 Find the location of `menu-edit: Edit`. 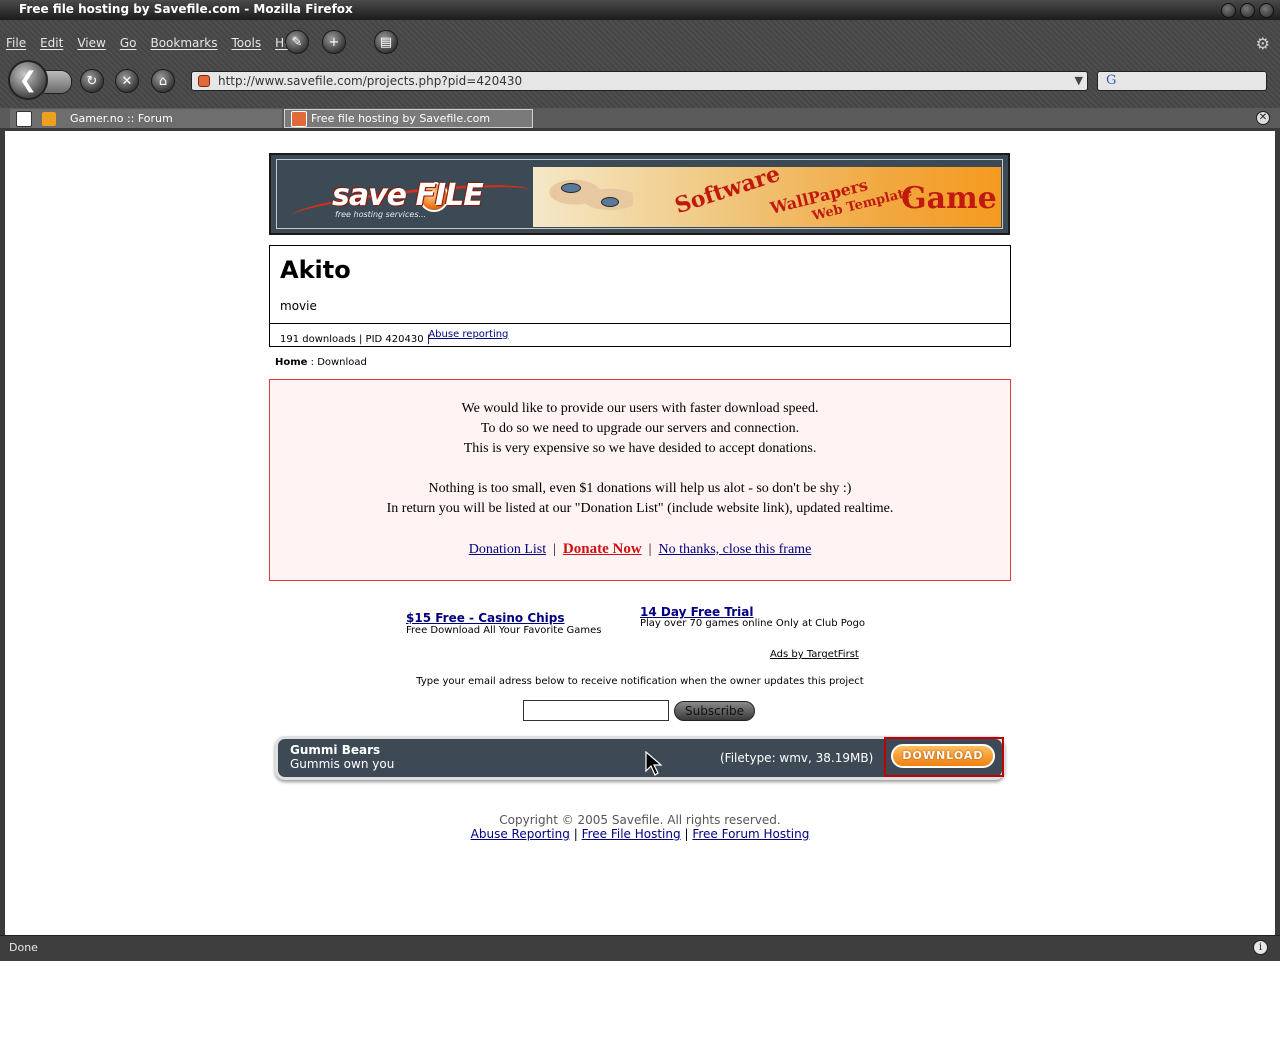

menu-edit: Edit is located at coordinates (51, 43).